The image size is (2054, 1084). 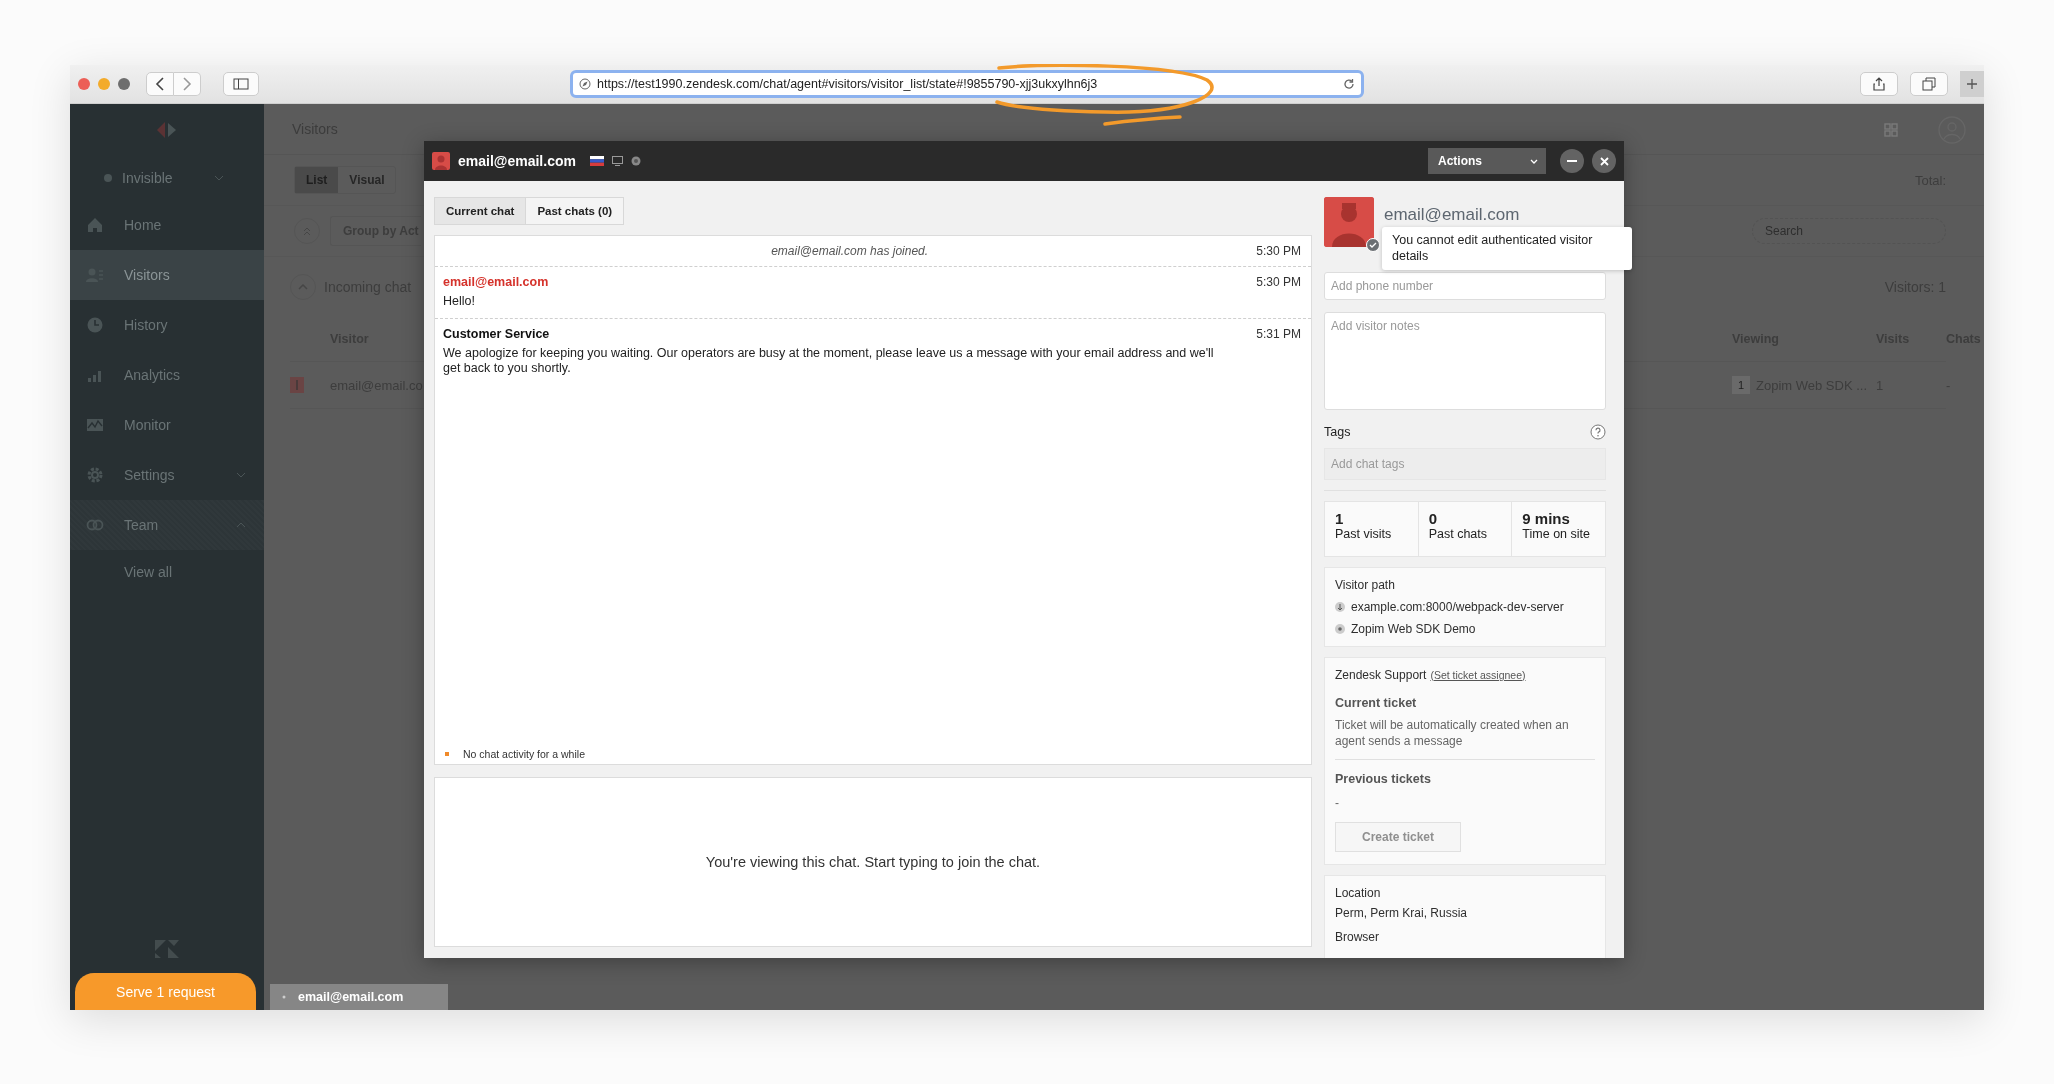 What do you see at coordinates (1358, 892) in the screenshot?
I see `card-title: Location` at bounding box center [1358, 892].